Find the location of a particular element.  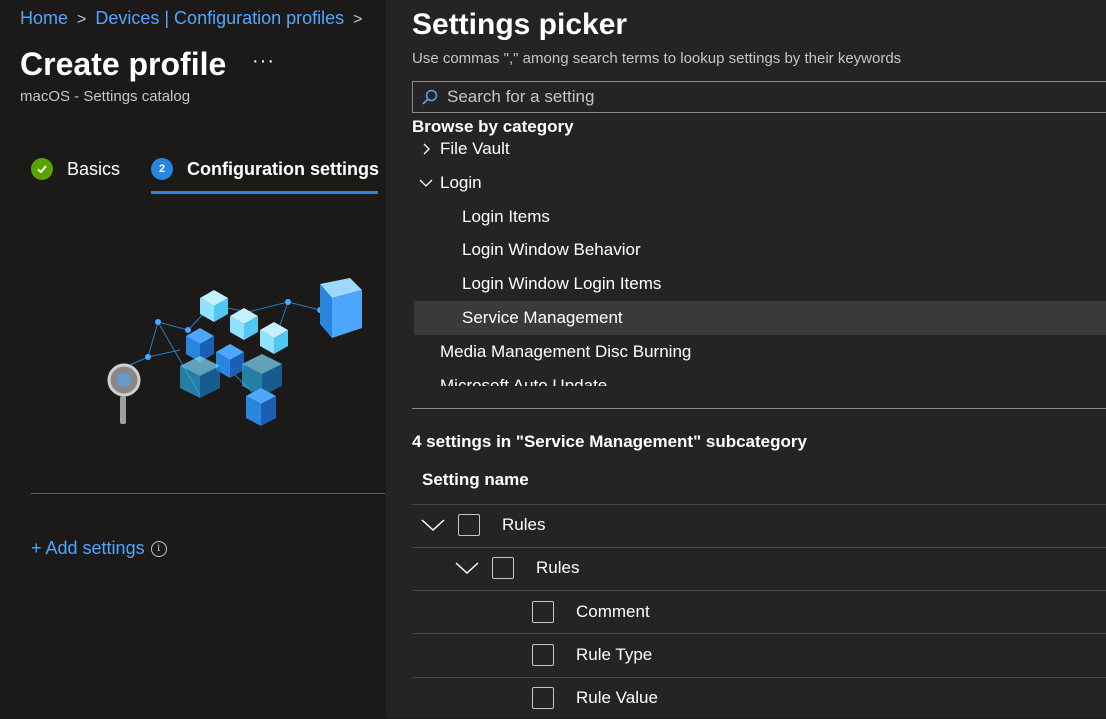

category-file-vault: File Vault is located at coordinates (759, 152).